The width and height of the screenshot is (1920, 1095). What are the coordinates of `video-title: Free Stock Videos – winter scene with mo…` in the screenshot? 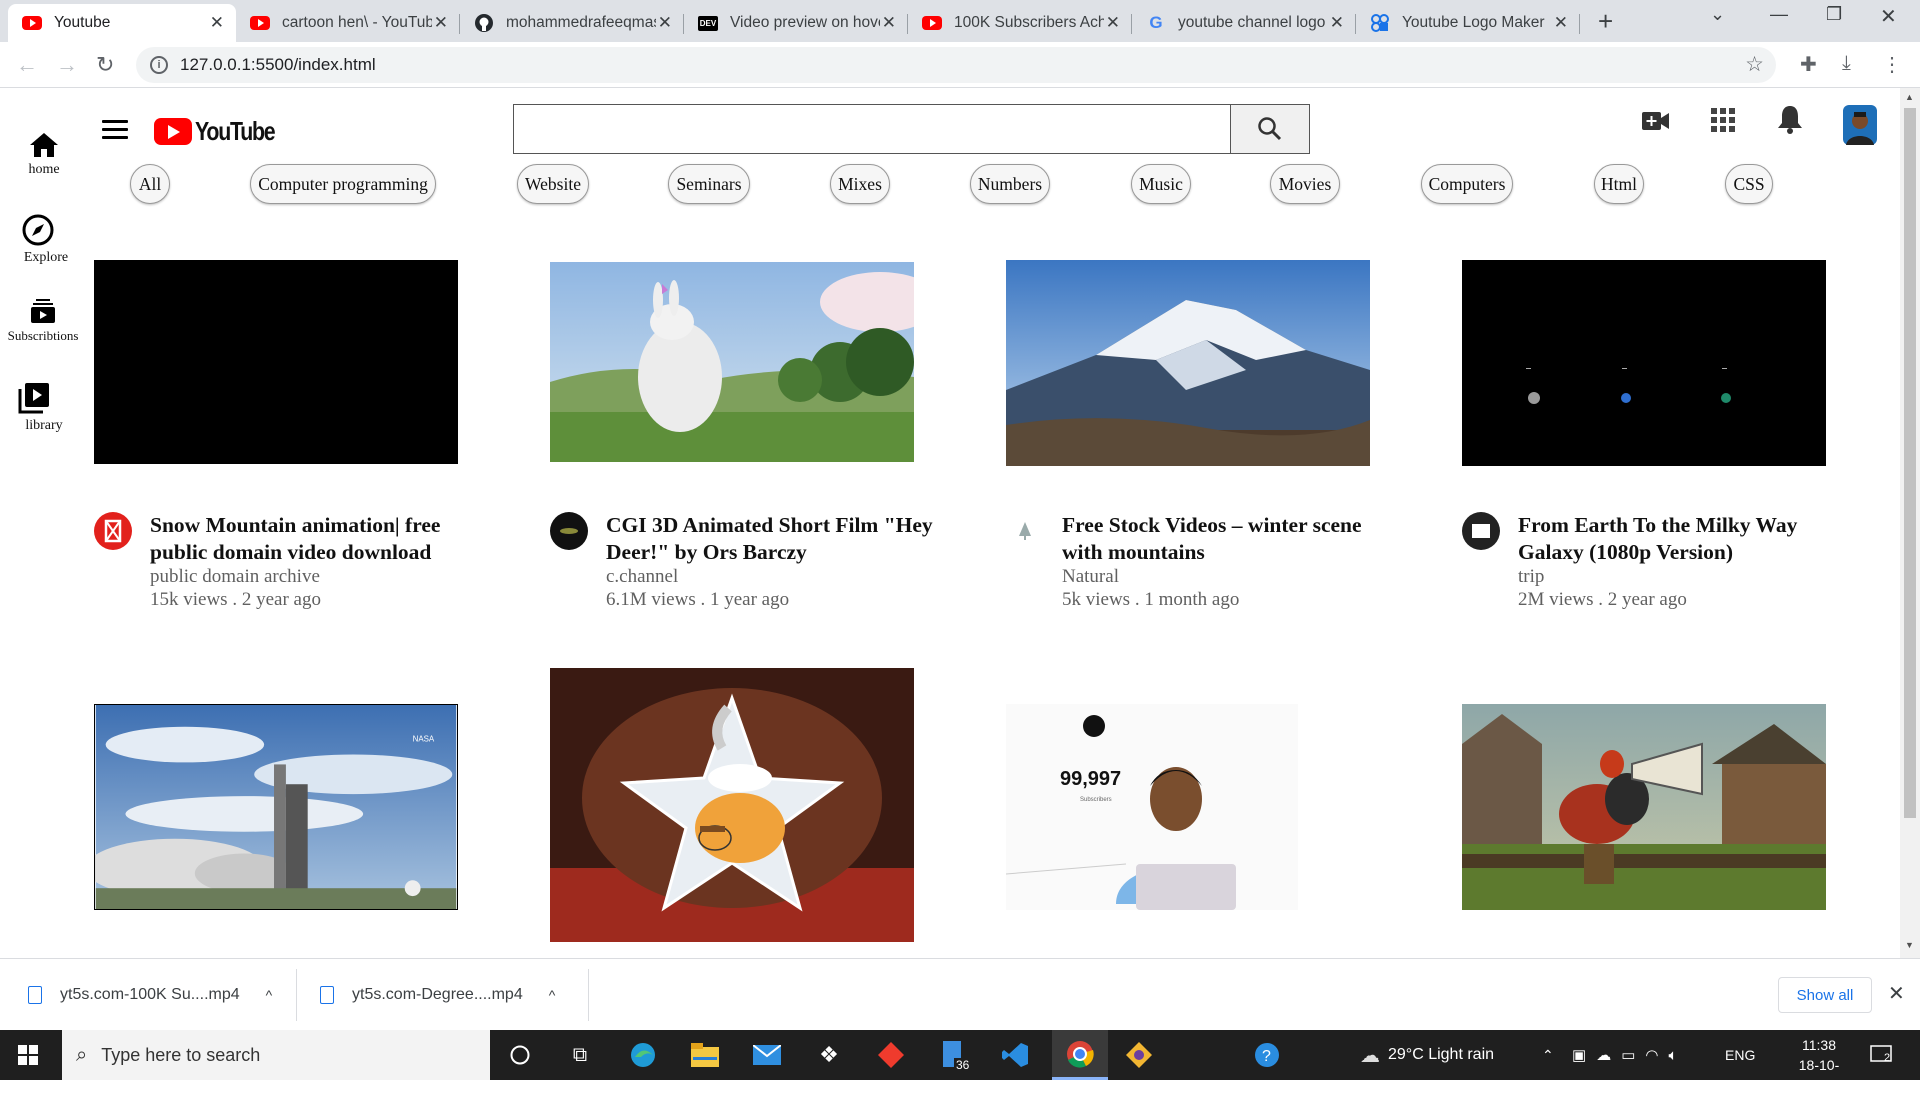 It's located at (1232, 539).